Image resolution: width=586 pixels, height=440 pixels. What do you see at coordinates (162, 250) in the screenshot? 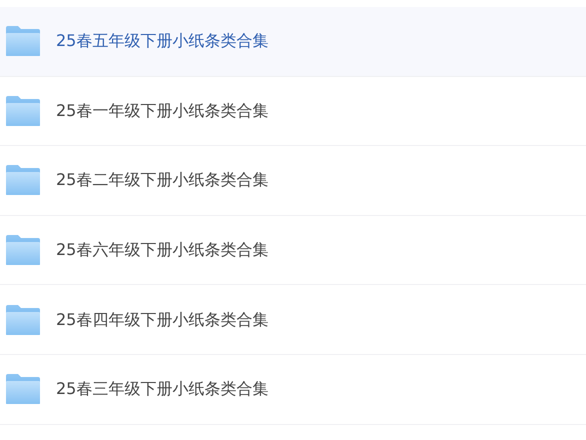
I see `folder-name: 25春六年级下册小纸条类合集` at bounding box center [162, 250].